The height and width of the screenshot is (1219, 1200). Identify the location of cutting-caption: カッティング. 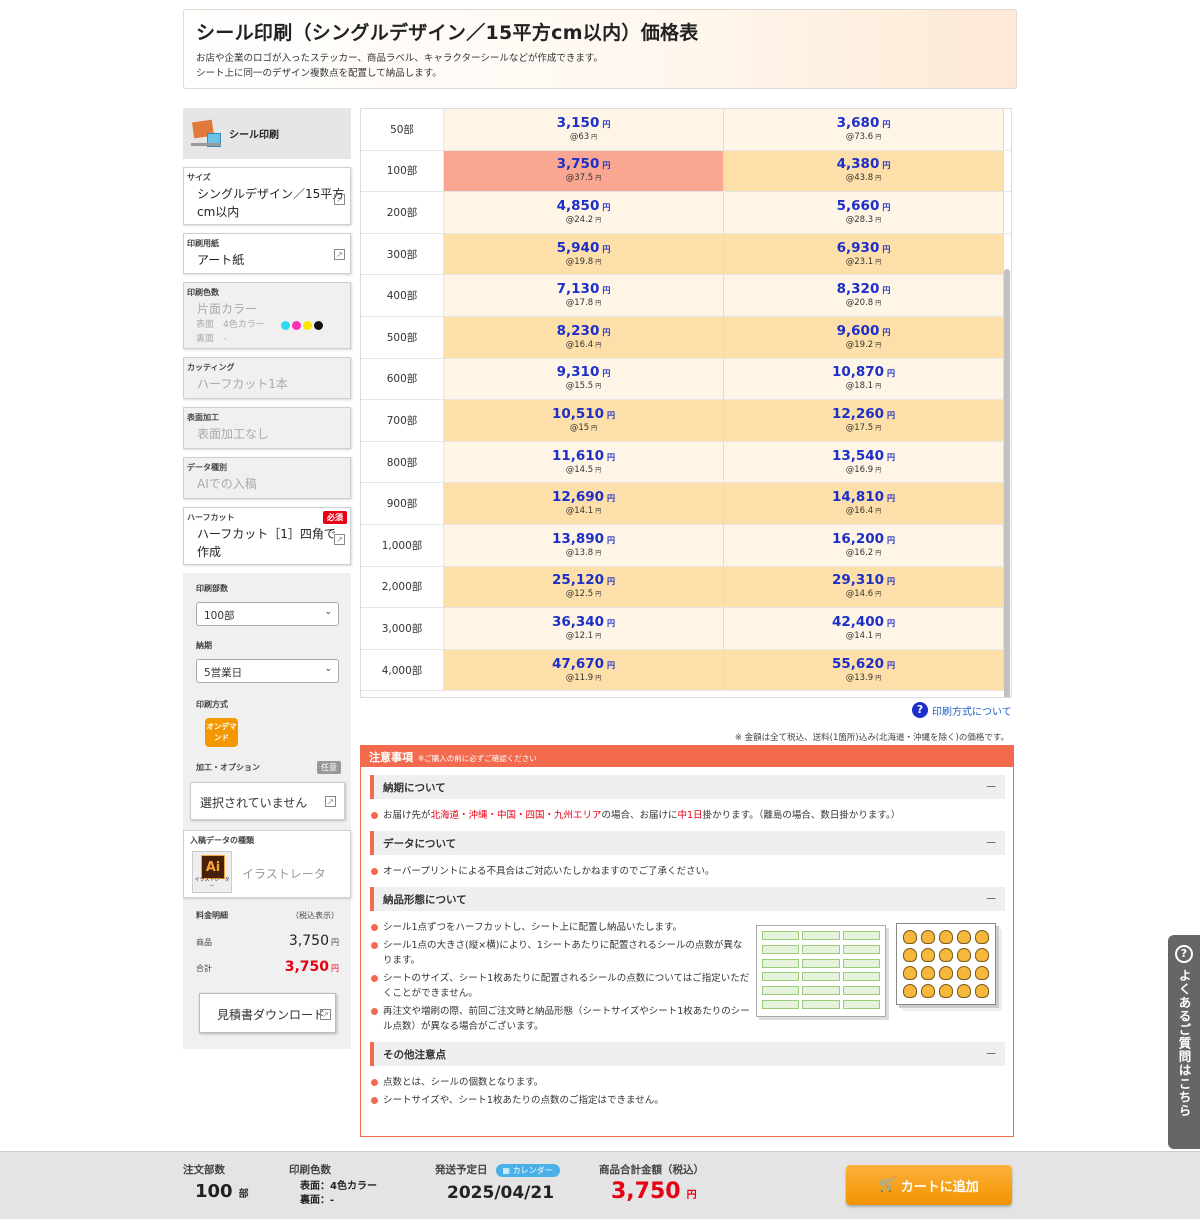
(211, 367).